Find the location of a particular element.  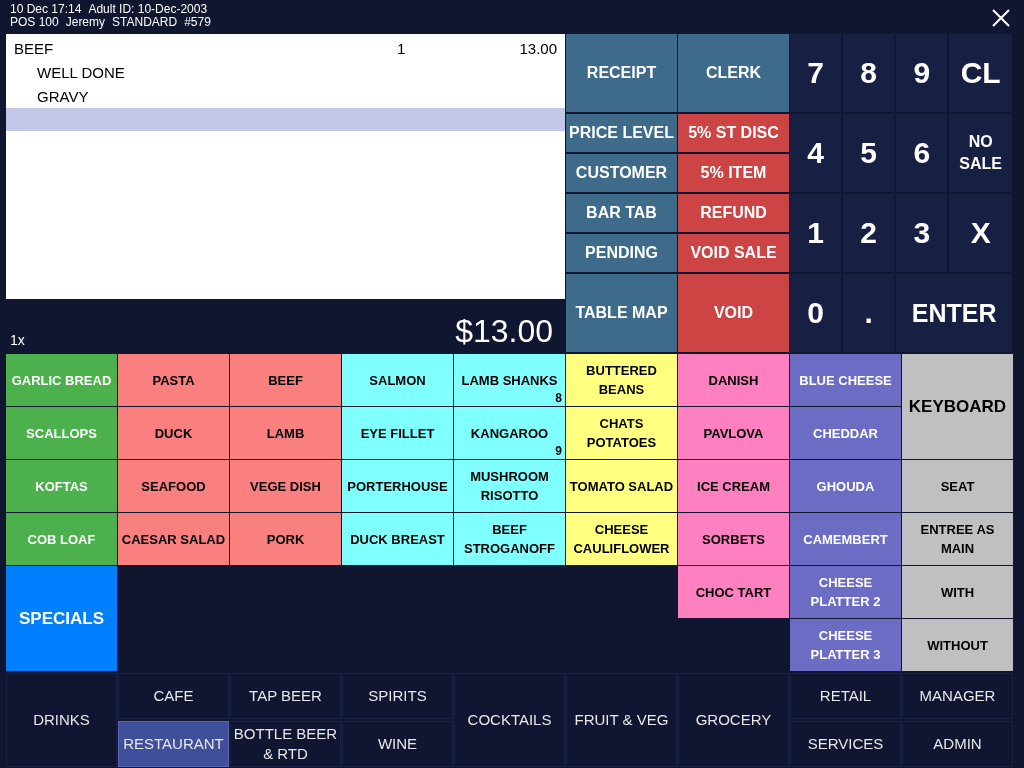

keypad-key: CL is located at coordinates (980, 73).